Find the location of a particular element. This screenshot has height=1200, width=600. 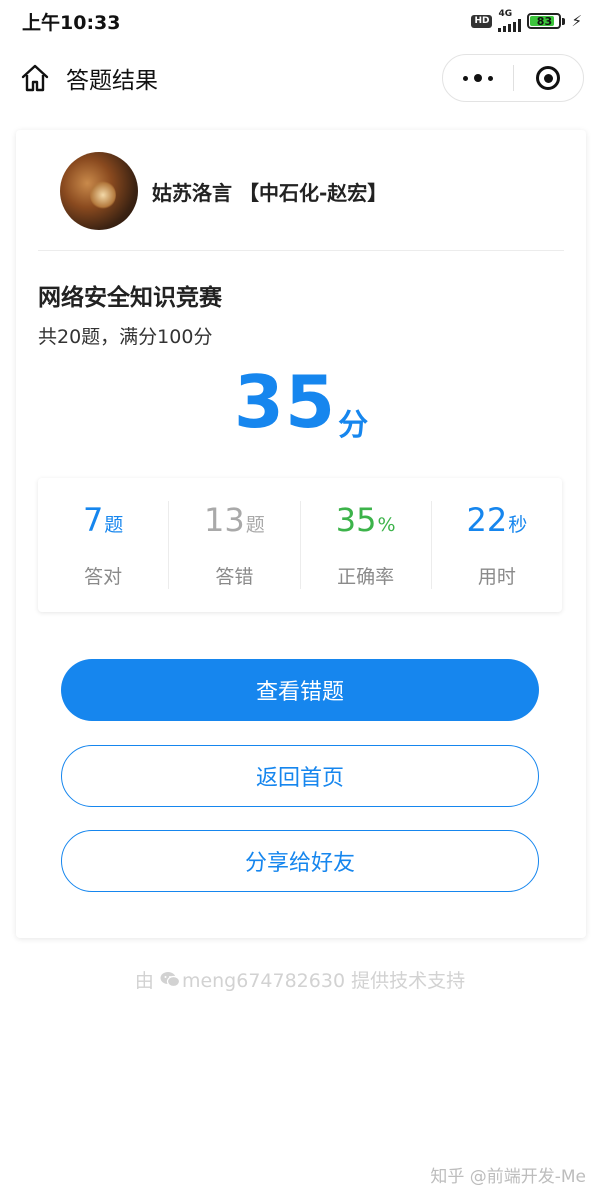

stat-wrong: 13 题 答错 is located at coordinates (234, 545).